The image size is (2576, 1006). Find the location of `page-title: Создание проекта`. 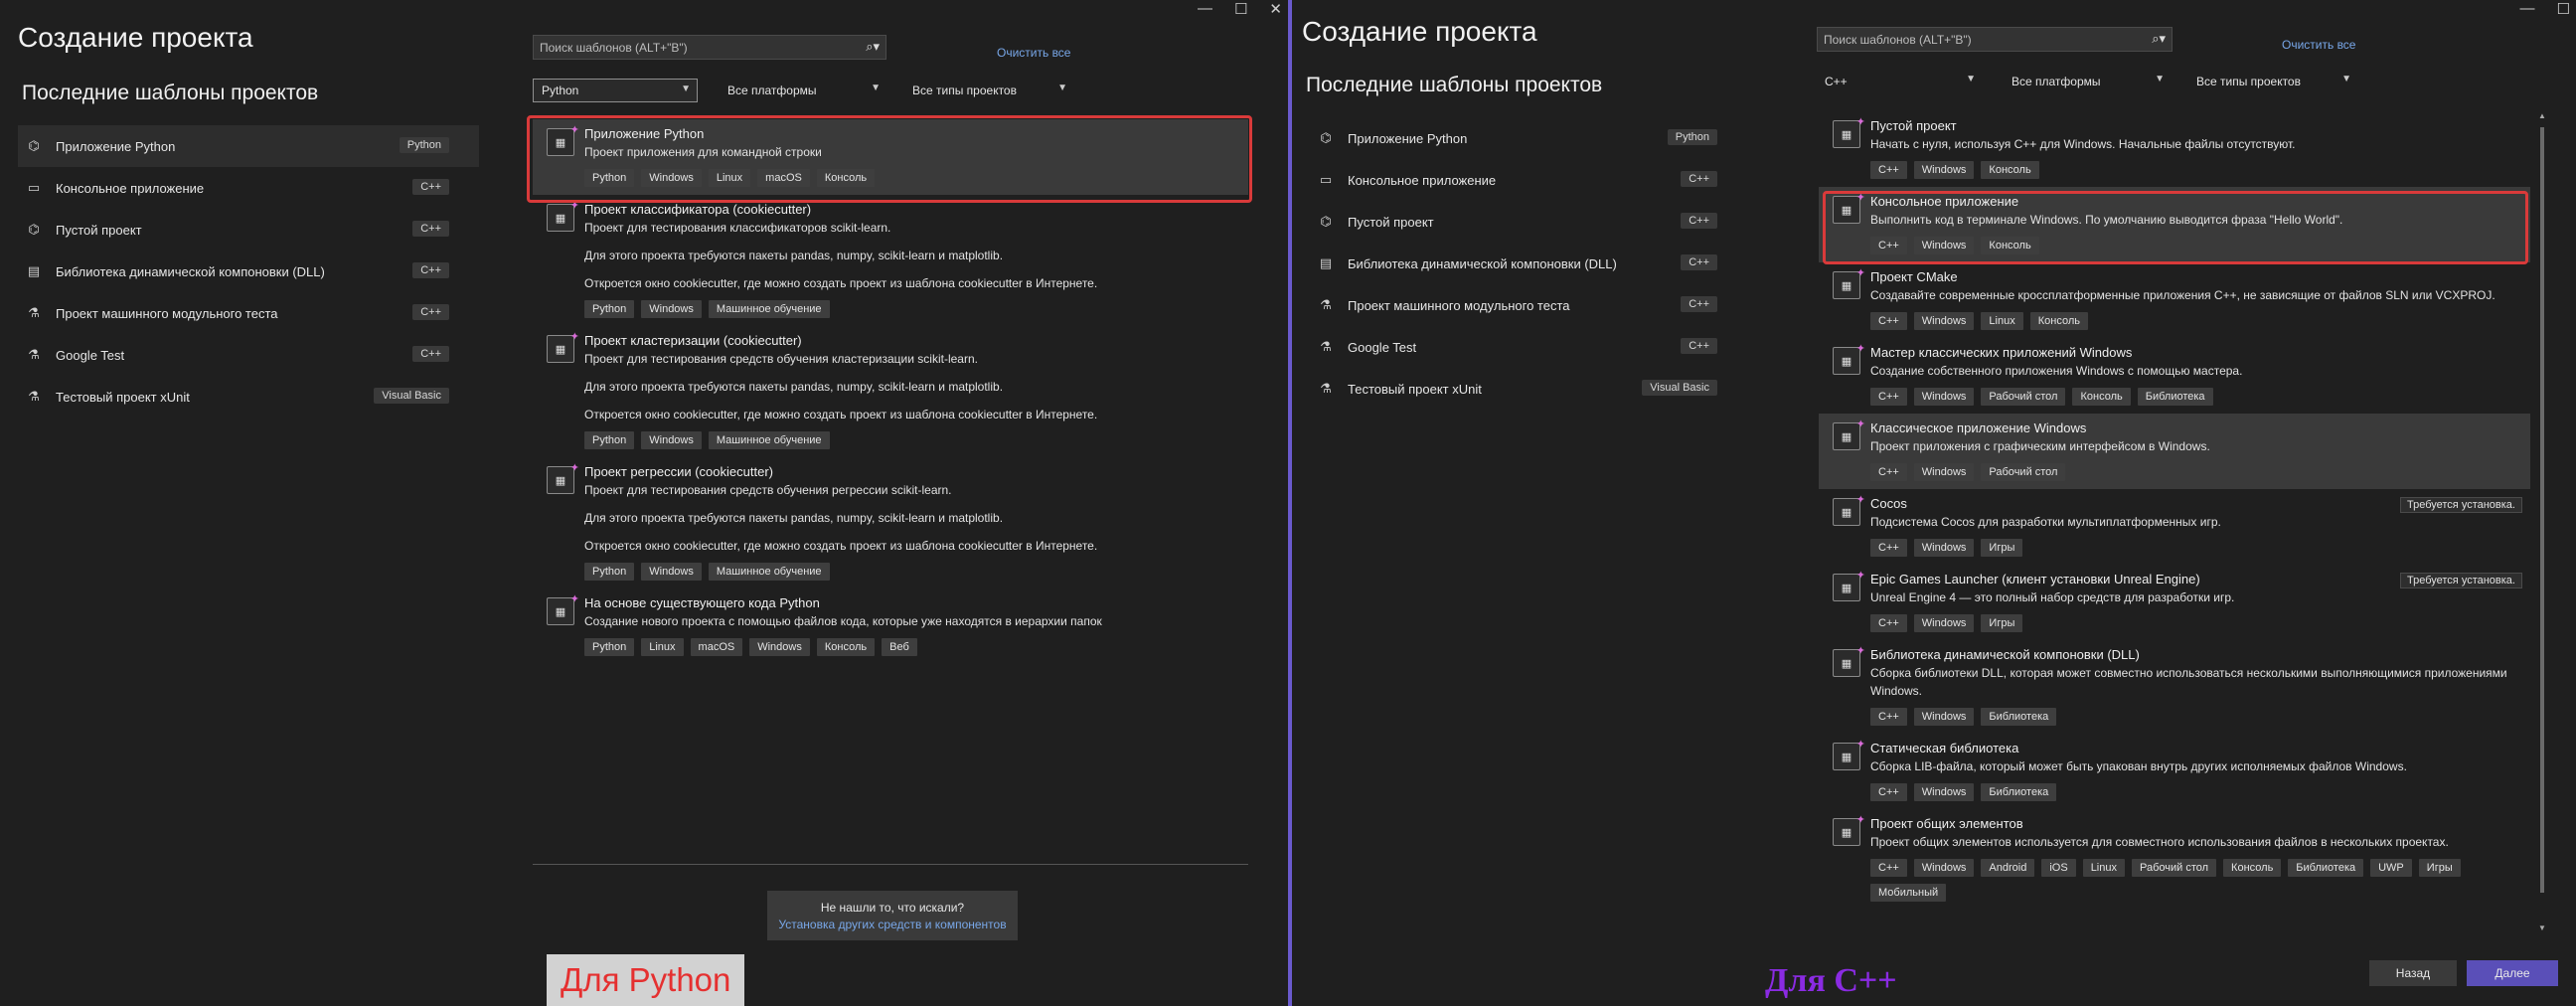

page-title: Создание проекта is located at coordinates (135, 37).